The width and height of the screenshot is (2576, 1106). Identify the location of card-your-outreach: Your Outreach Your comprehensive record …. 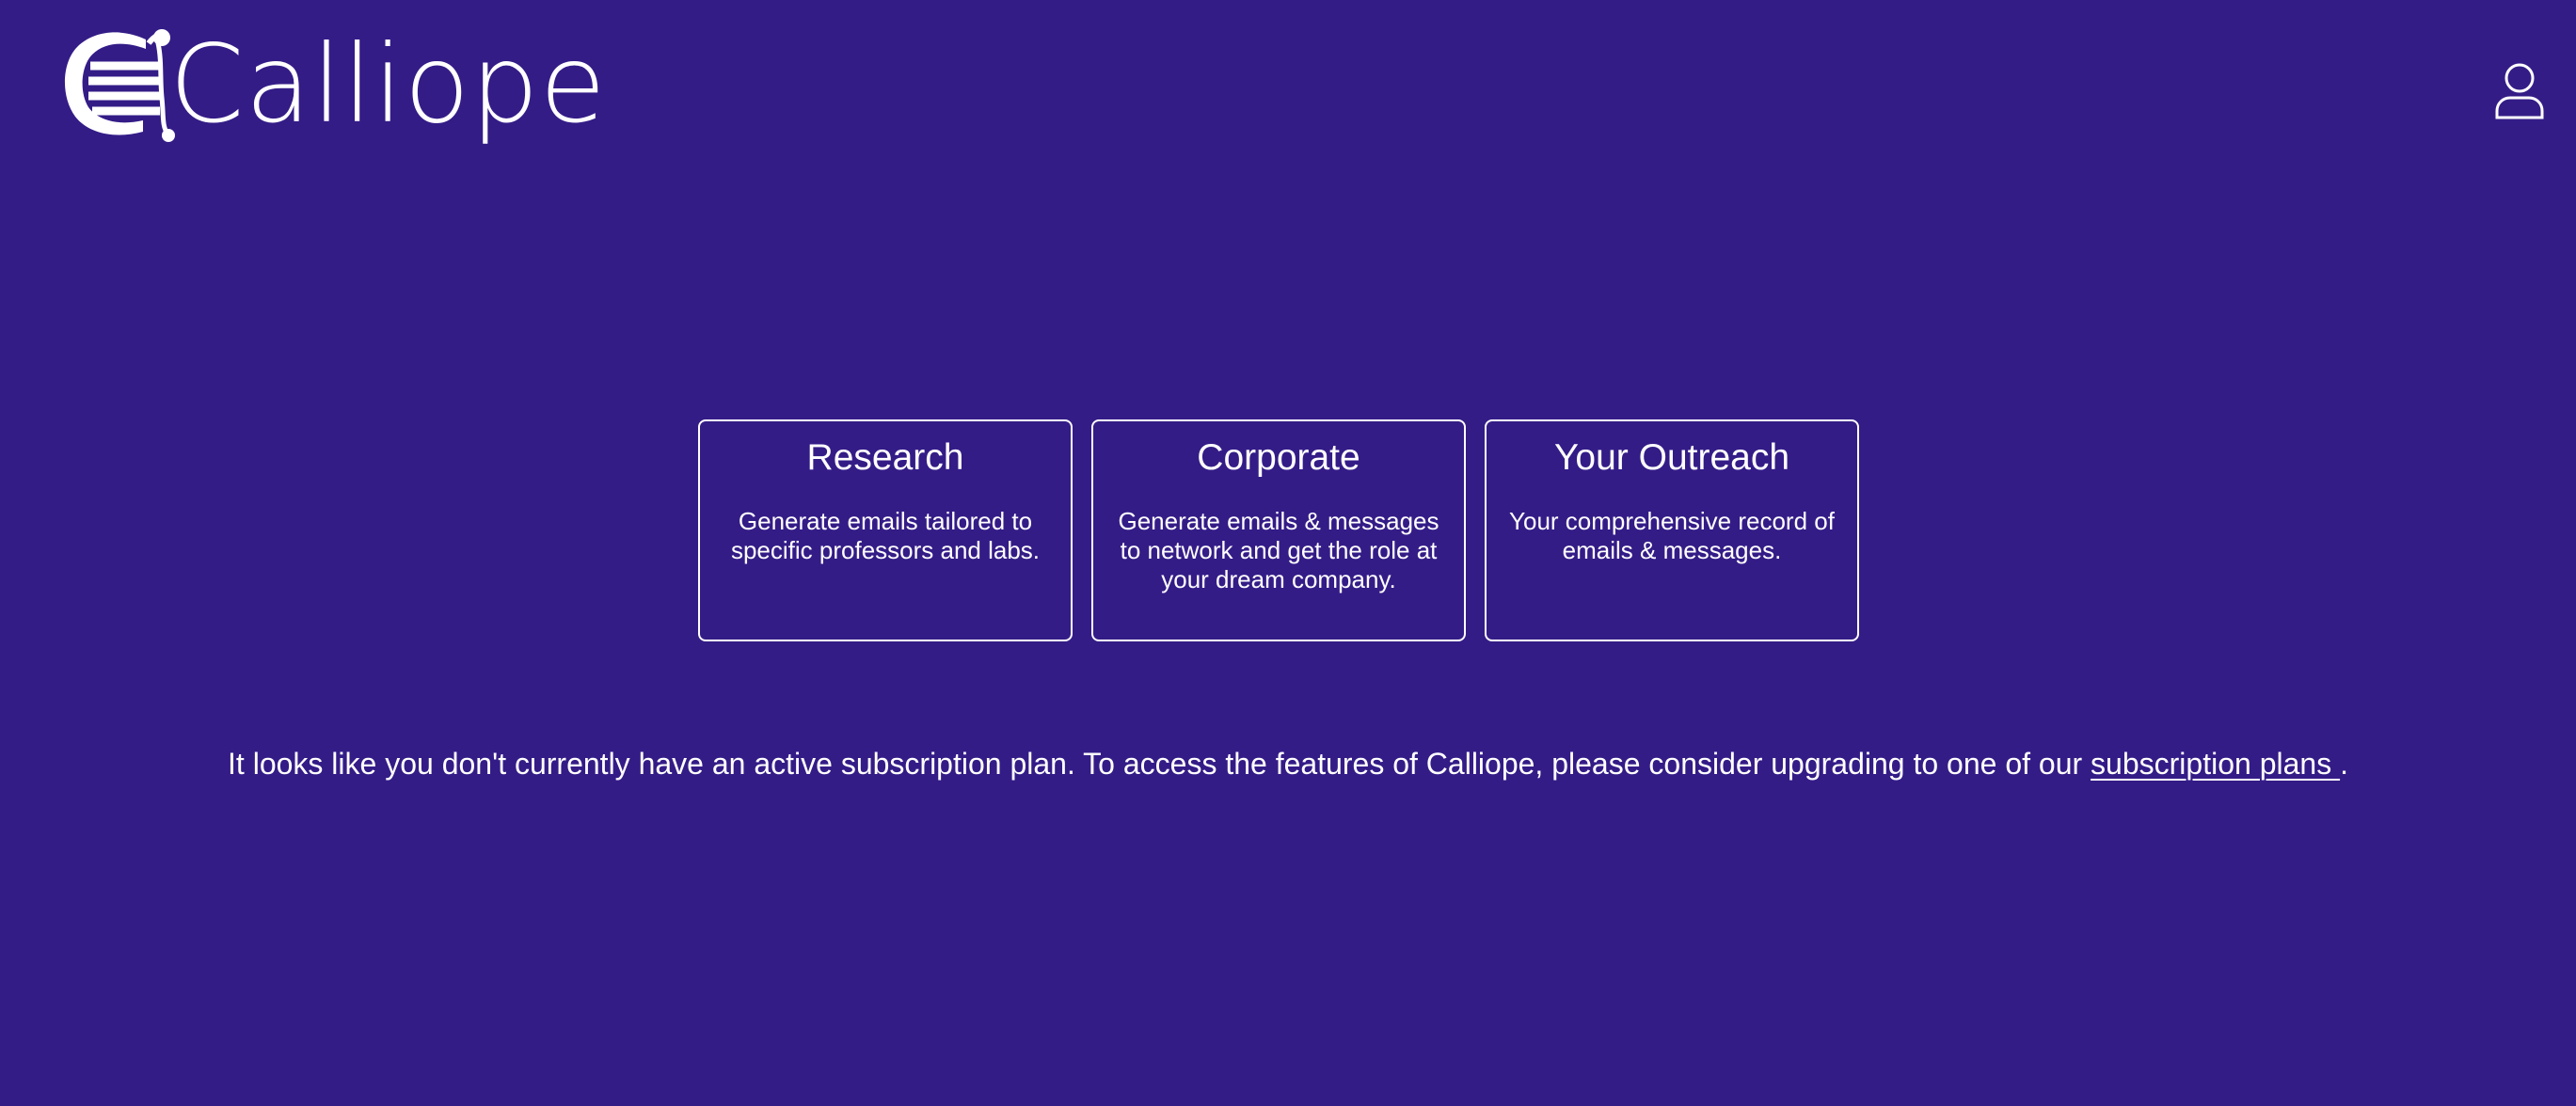
(1672, 530).